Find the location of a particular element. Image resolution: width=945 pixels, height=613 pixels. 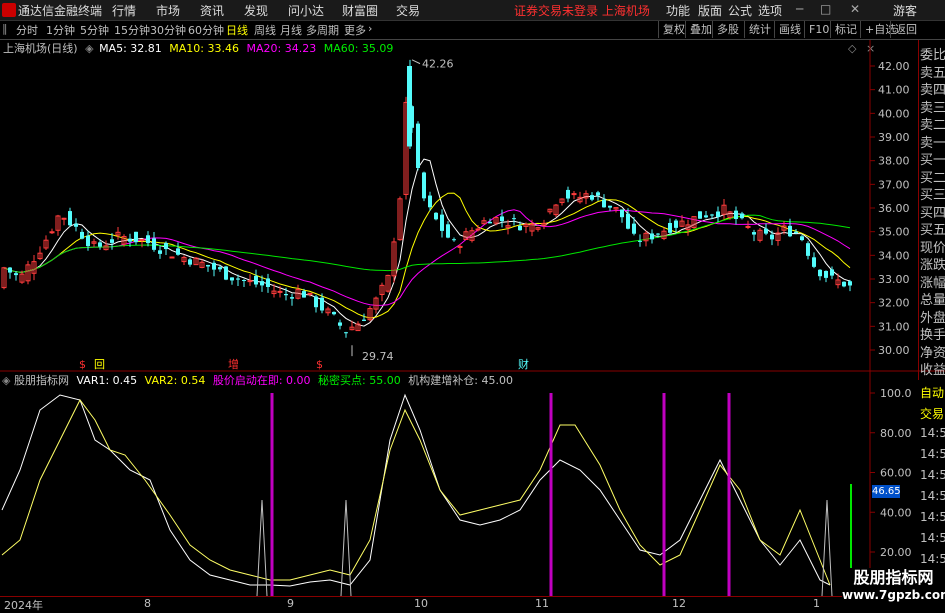

price-tick-label: 31.00 is located at coordinates (894, 326).